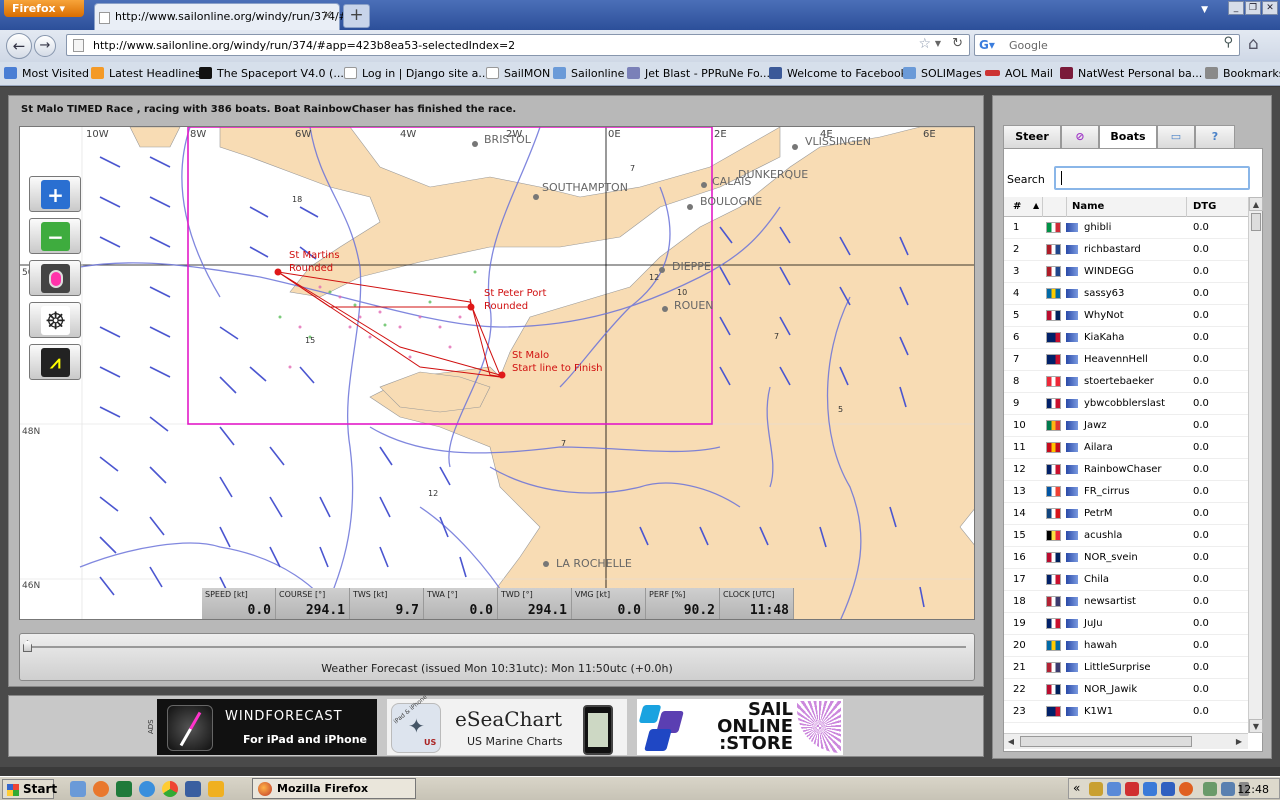 The width and height of the screenshot is (1280, 800). What do you see at coordinates (1126, 382) in the screenshot?
I see `boat-row: 8 stoertebaeker 0.0` at bounding box center [1126, 382].